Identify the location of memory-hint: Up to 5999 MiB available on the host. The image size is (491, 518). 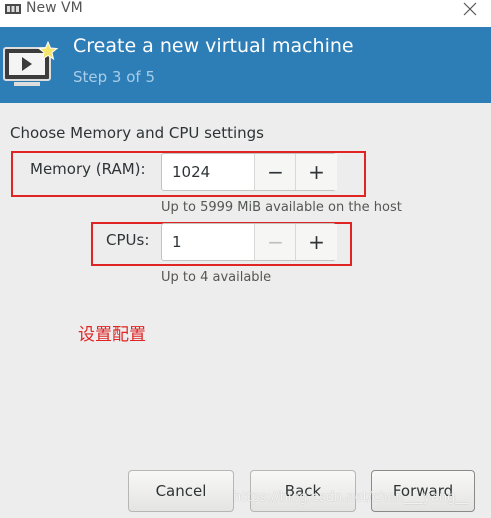
(281, 207).